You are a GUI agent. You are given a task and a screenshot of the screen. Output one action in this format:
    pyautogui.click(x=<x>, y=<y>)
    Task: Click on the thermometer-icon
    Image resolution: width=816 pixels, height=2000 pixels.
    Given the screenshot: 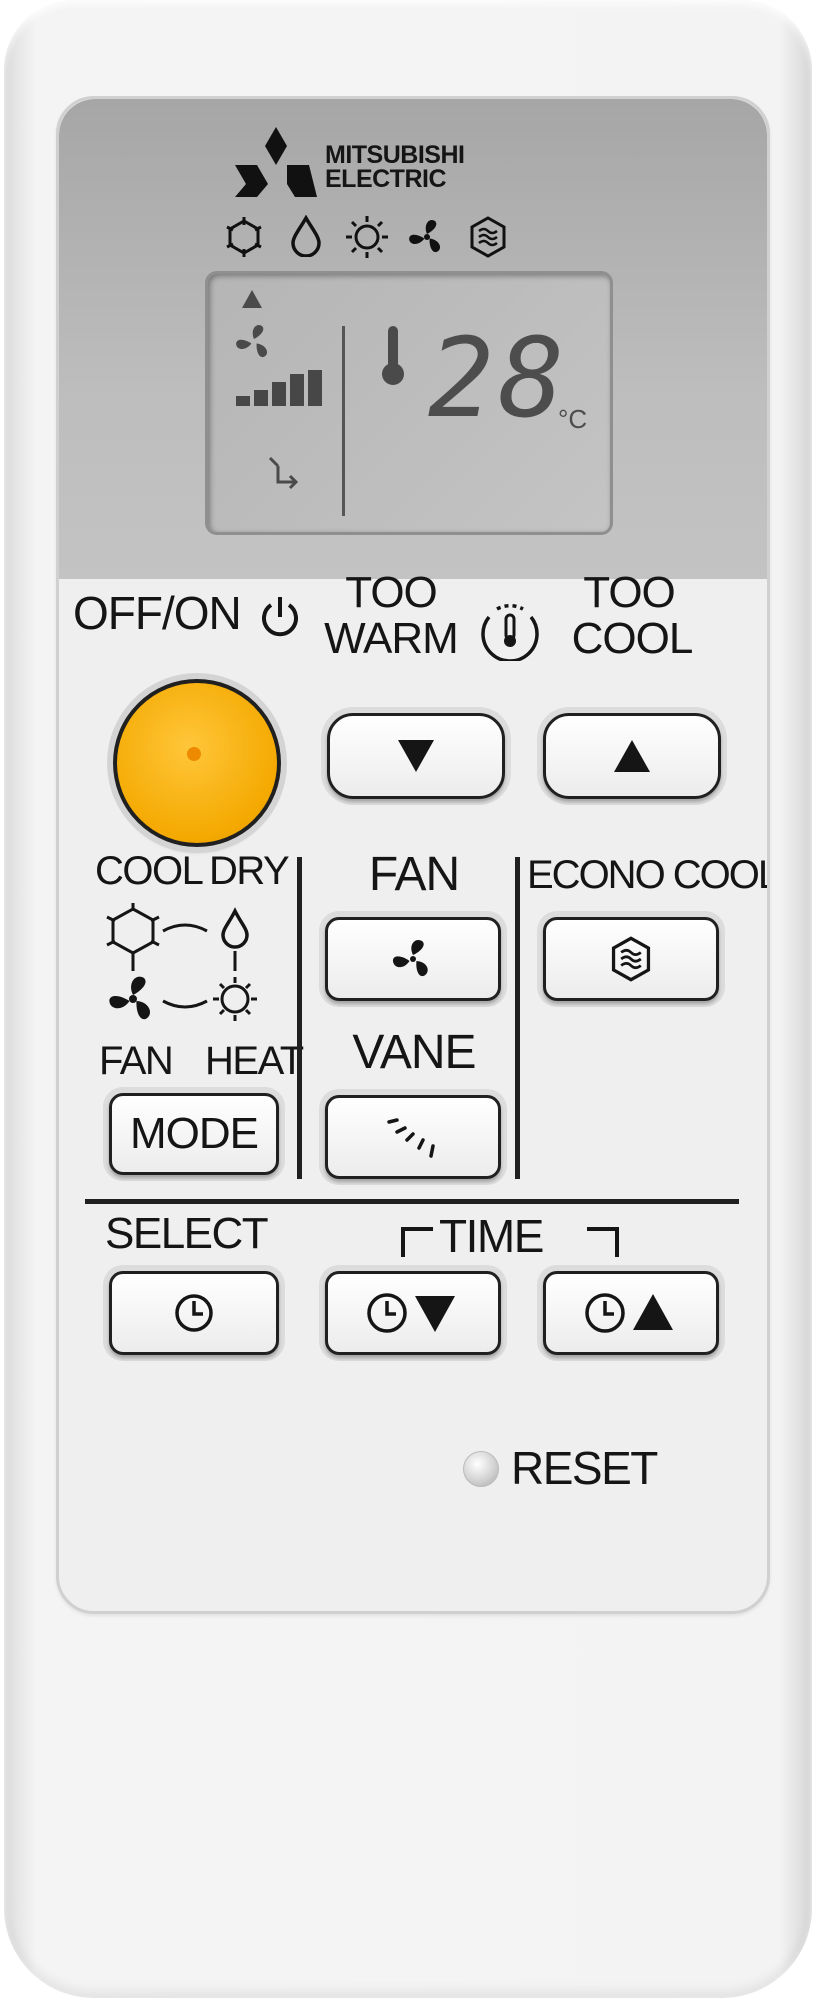 What is the action you would take?
    pyautogui.click(x=393, y=355)
    